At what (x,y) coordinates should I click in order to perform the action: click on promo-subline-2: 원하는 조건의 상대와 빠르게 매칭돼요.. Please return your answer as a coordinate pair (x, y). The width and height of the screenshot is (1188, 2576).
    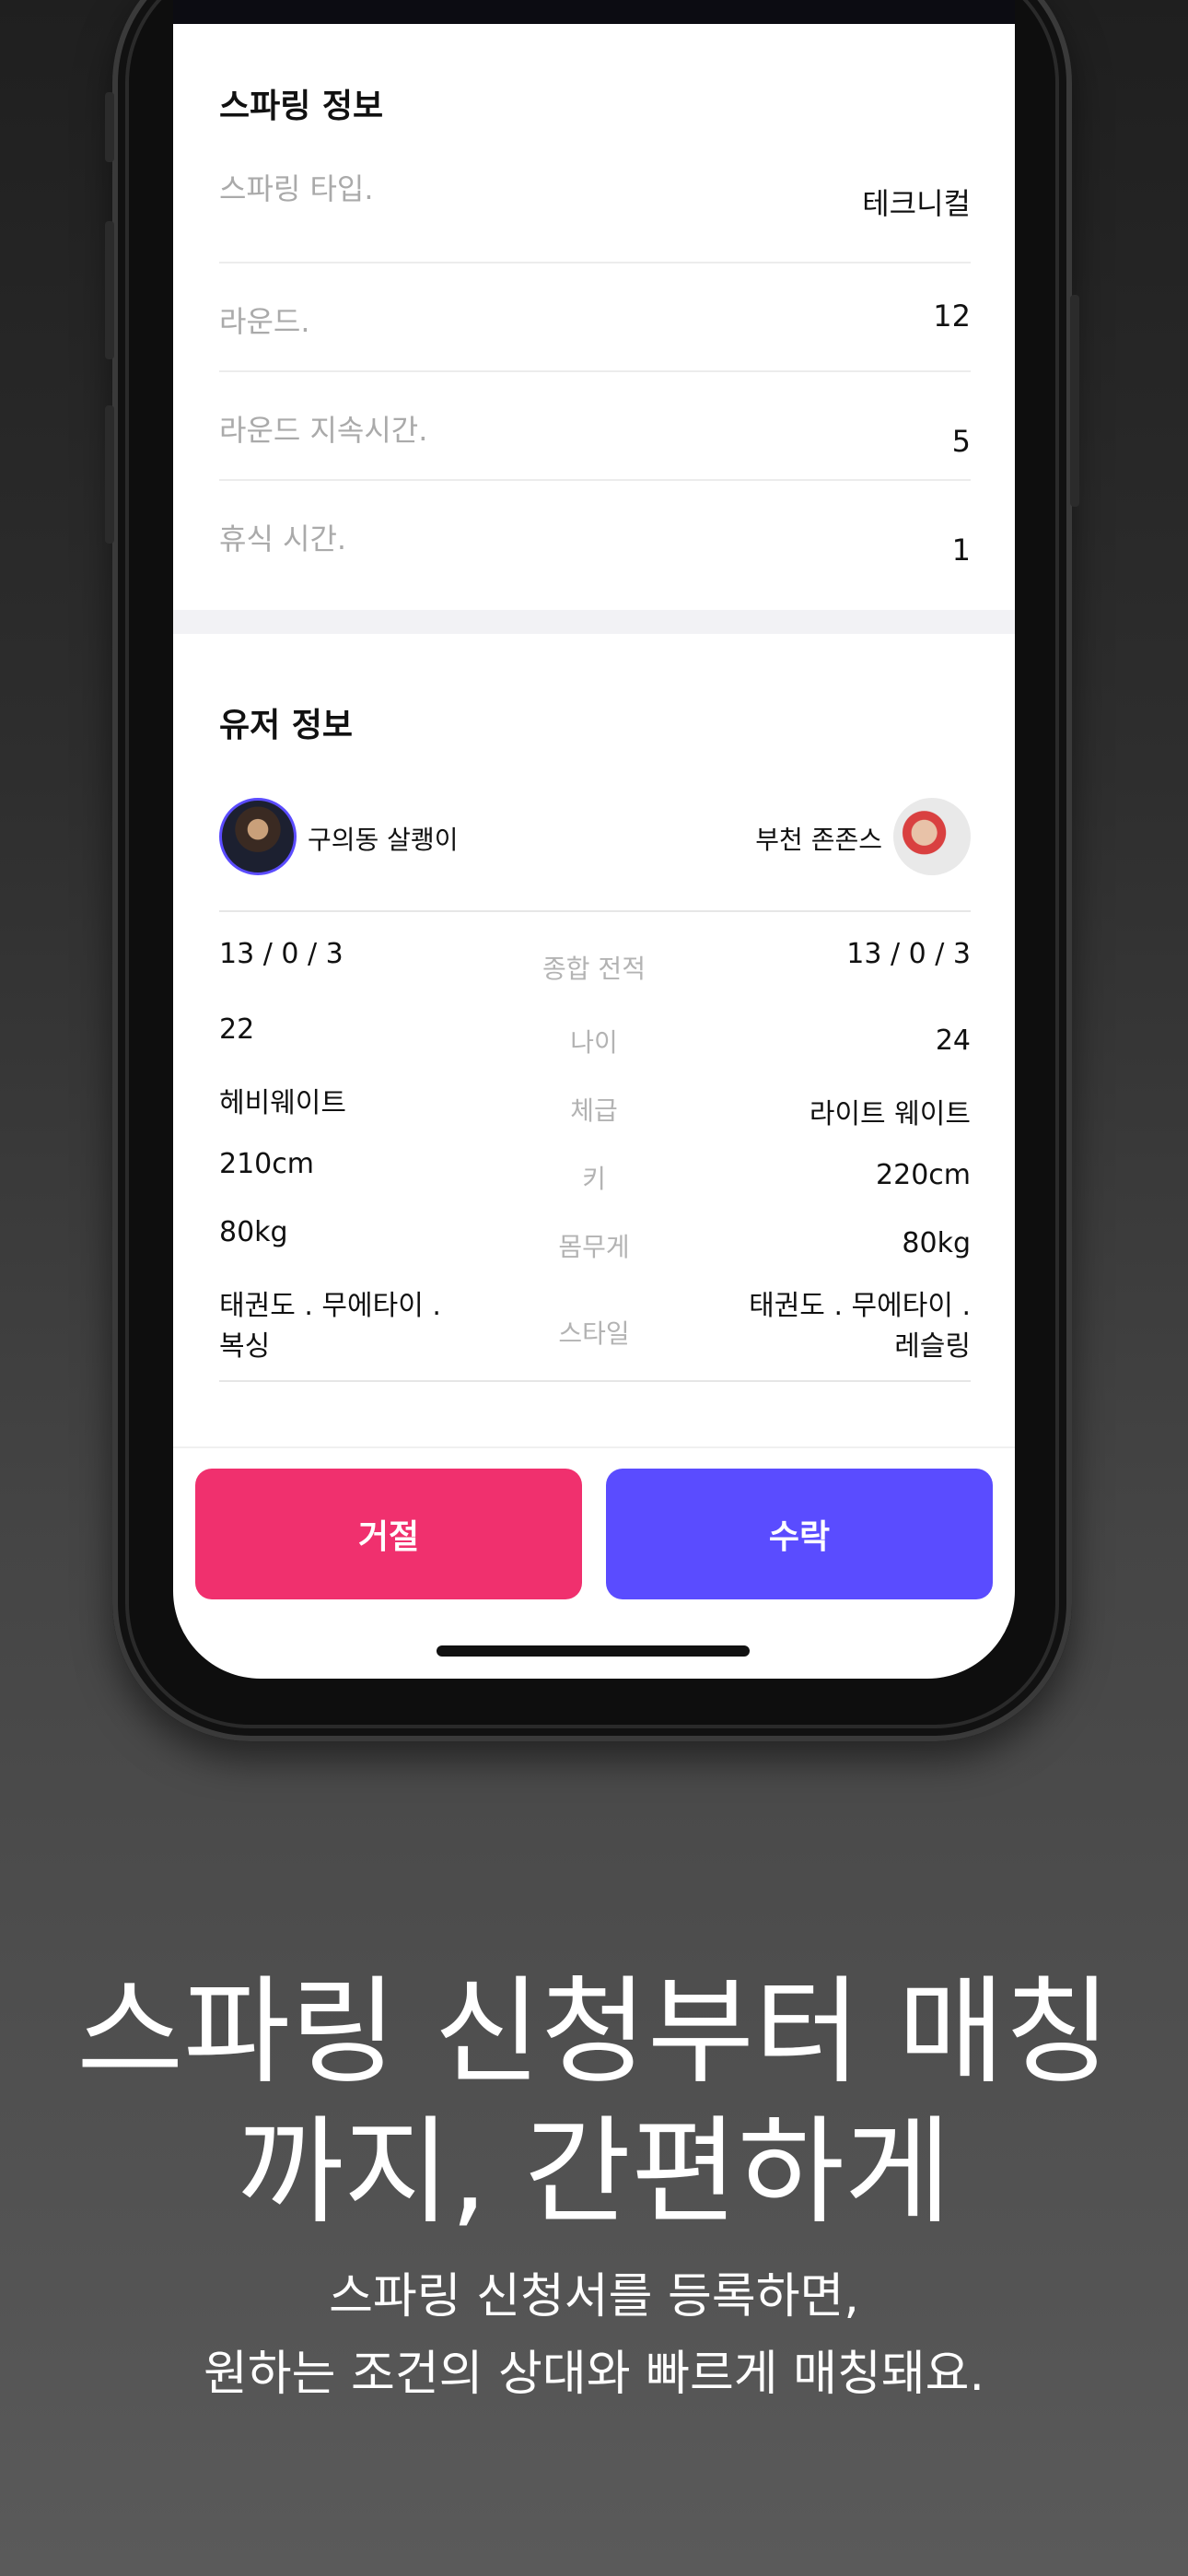
    Looking at the image, I should click on (594, 2374).